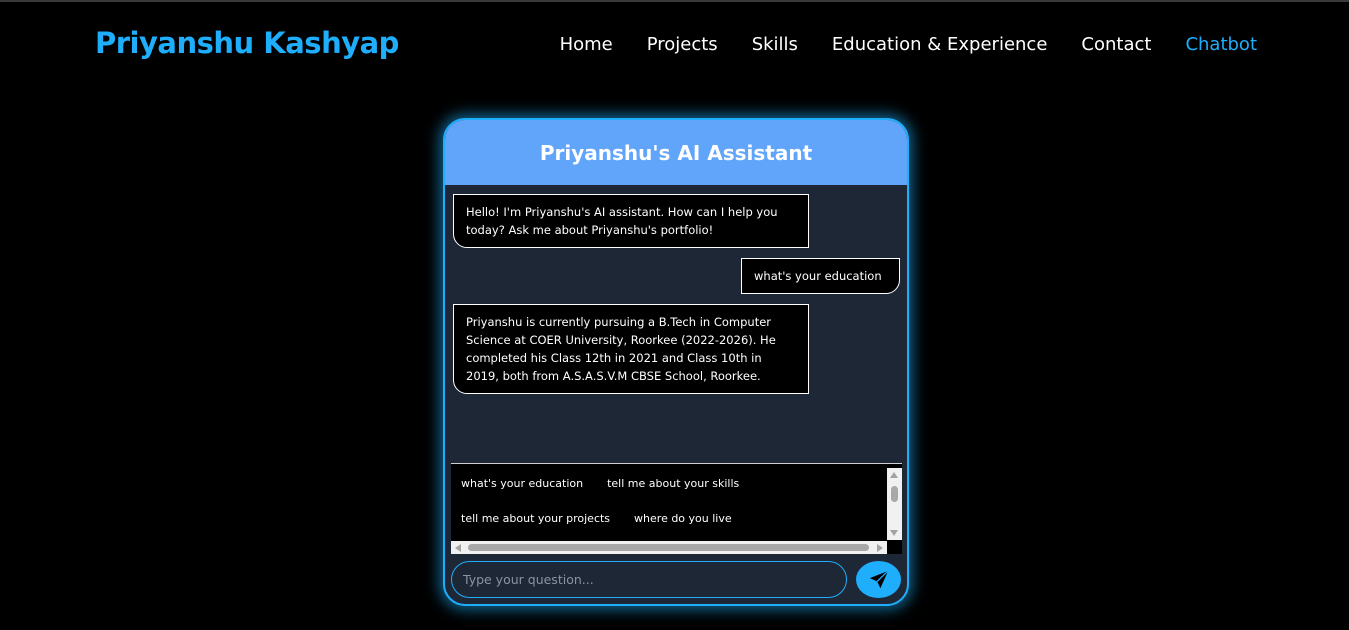 The image size is (1349, 630). I want to click on scroll-up-arrow-icon, so click(894, 475).